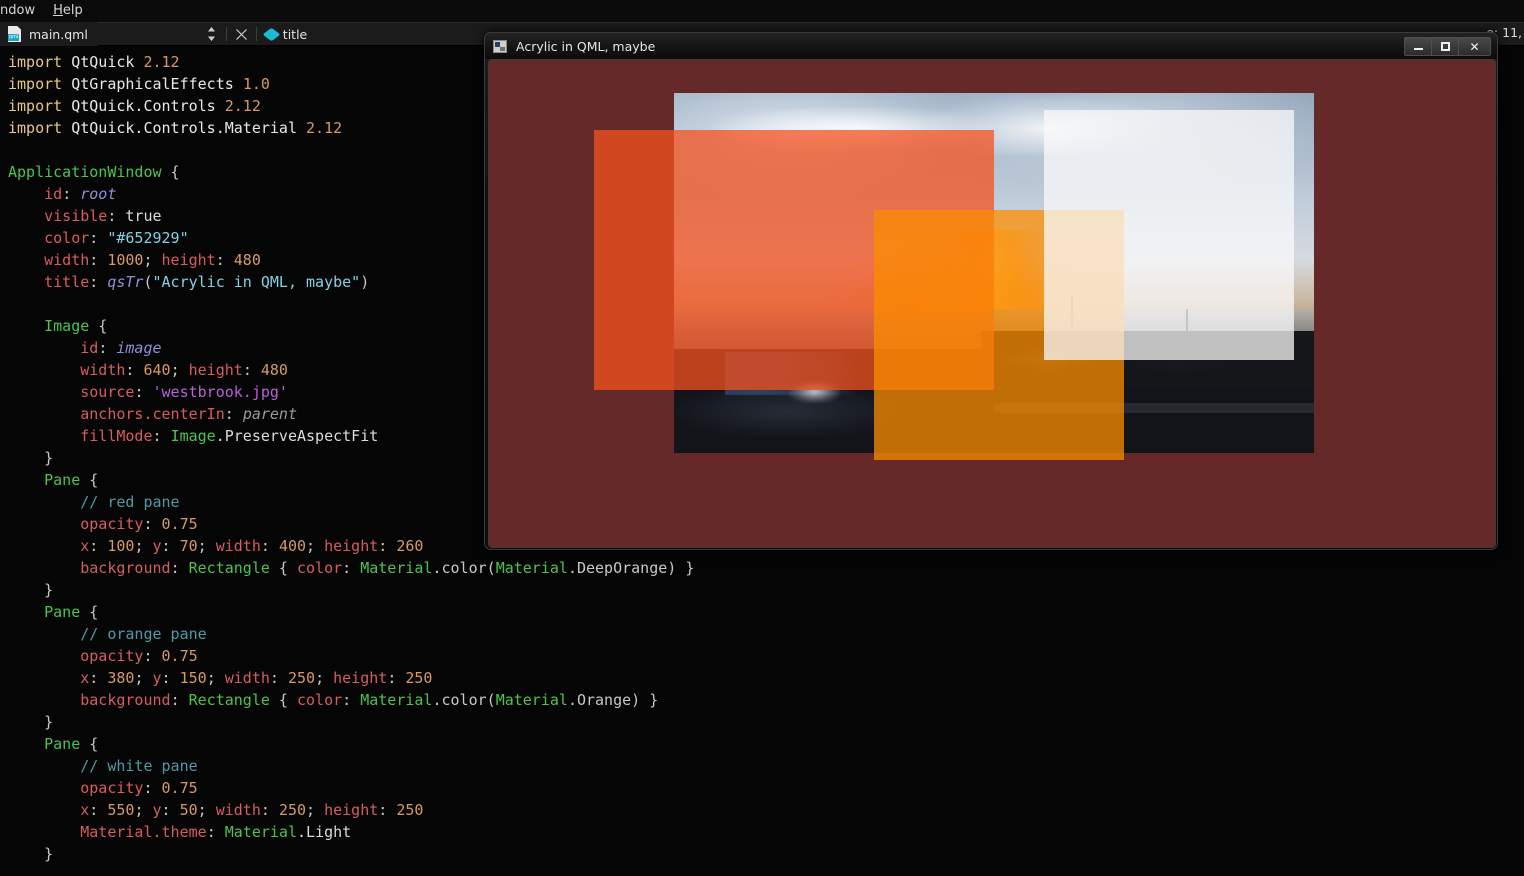  What do you see at coordinates (76, 216) in the screenshot?
I see `code-token: visible` at bounding box center [76, 216].